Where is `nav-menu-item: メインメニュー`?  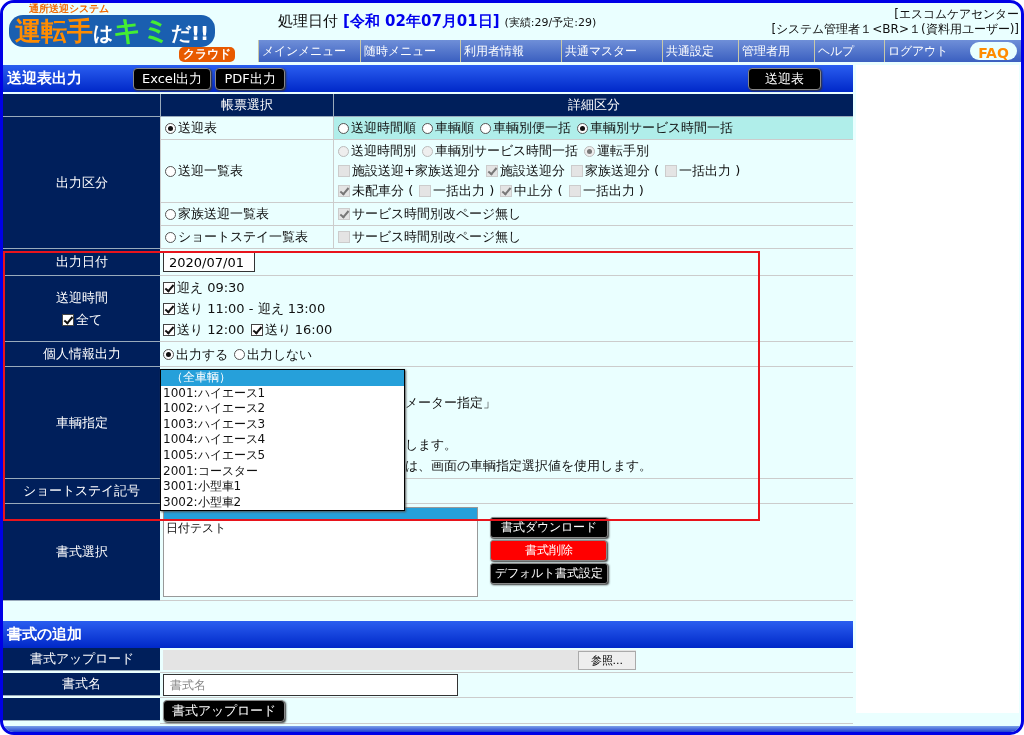
nav-menu-item: メインメニュー is located at coordinates (309, 51).